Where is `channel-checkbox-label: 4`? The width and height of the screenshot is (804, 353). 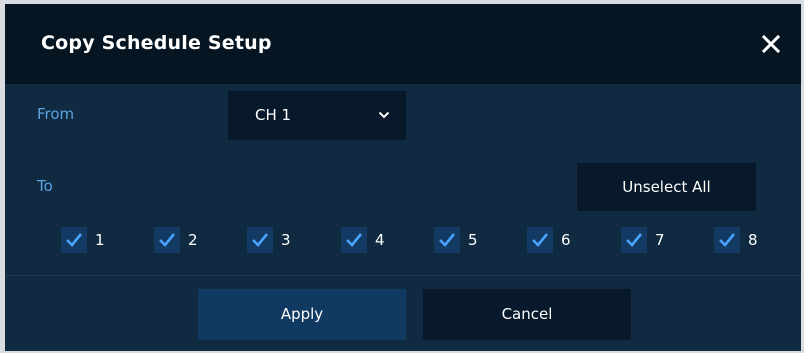 channel-checkbox-label: 4 is located at coordinates (380, 240).